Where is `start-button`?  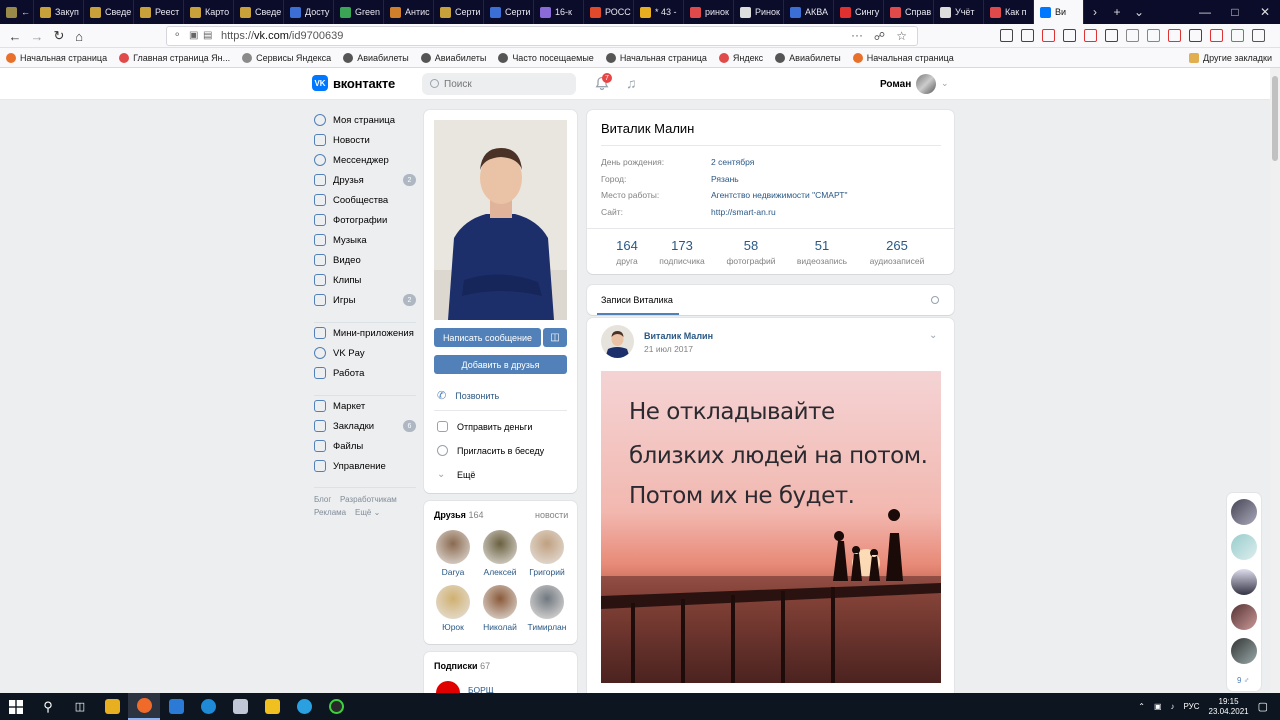 start-button is located at coordinates (16, 706).